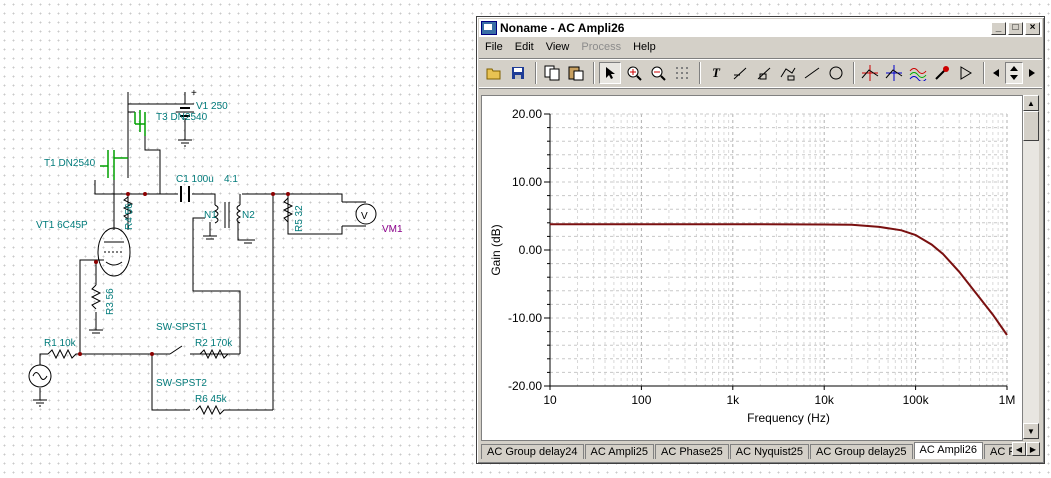  What do you see at coordinates (140, 123) in the screenshot?
I see `mosfet-t3-icon` at bounding box center [140, 123].